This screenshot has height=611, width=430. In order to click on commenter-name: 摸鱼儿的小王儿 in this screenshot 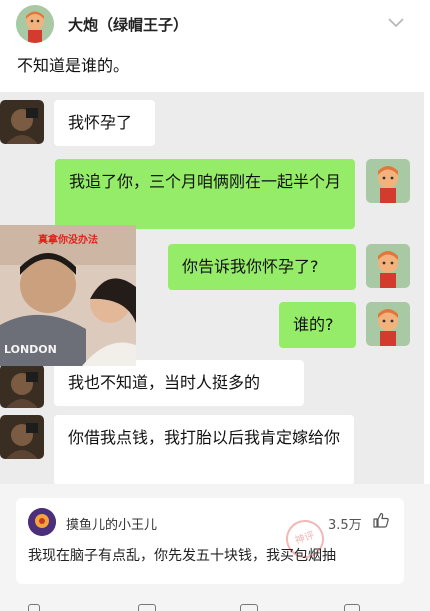, I will do `click(111, 523)`.